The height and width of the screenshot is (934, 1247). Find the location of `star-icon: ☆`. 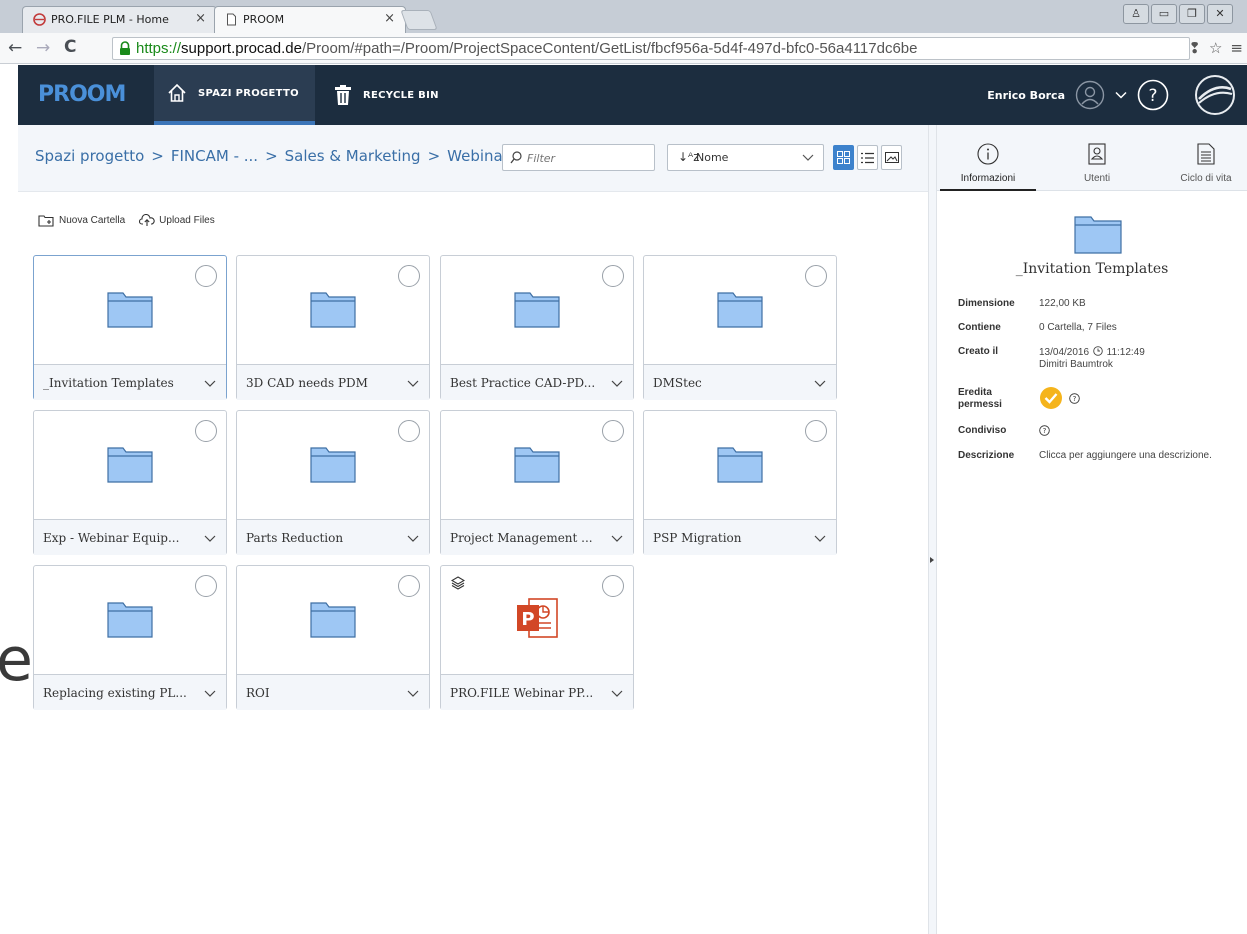

star-icon: ☆ is located at coordinates (1215, 48).